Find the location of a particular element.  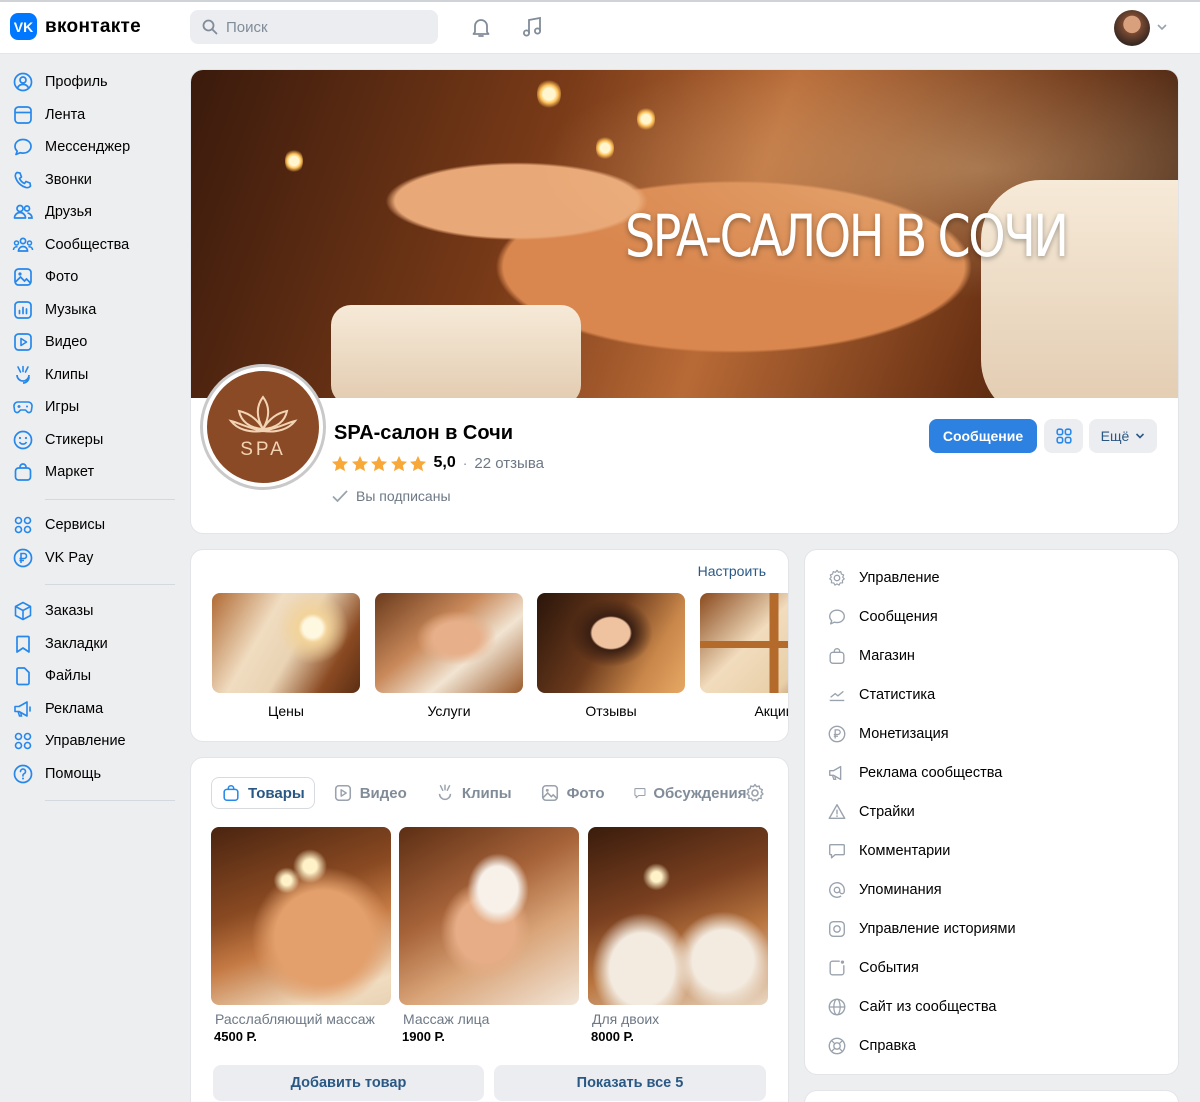

manage-item-events: События is located at coordinates (873, 968).